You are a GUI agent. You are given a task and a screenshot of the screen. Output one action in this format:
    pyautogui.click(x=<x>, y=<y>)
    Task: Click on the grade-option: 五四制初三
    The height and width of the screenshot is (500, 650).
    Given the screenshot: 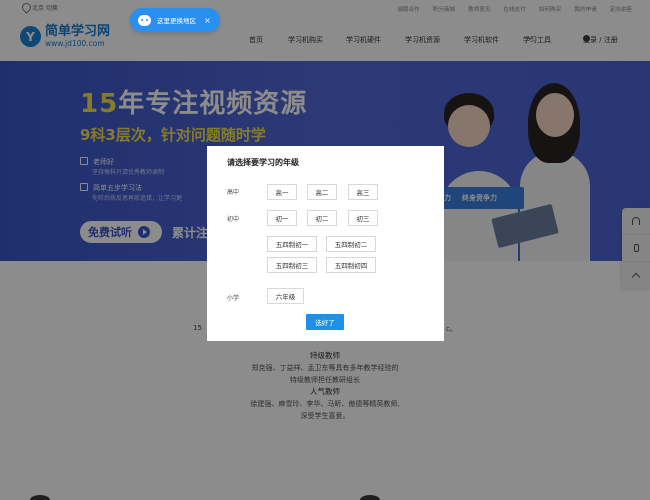 What is the action you would take?
    pyautogui.click(x=292, y=265)
    